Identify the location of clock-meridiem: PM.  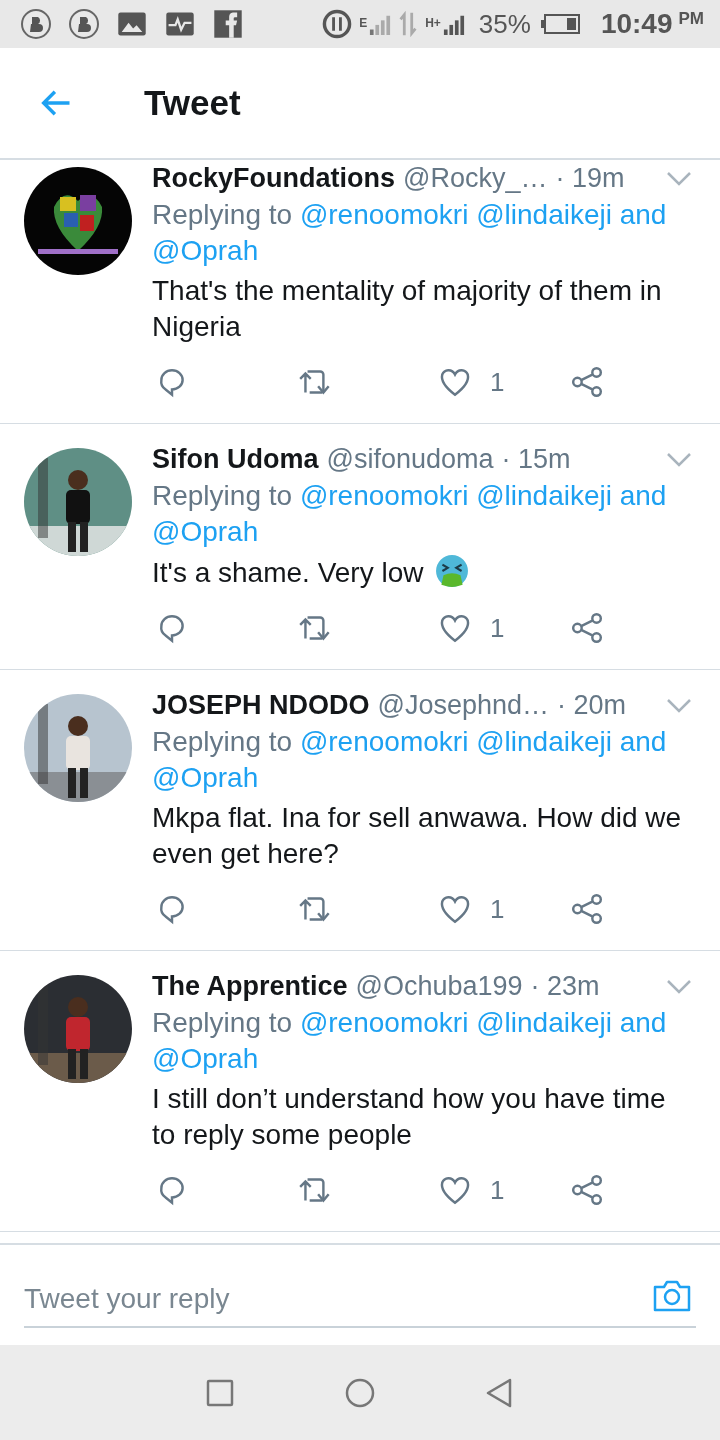
(691, 19).